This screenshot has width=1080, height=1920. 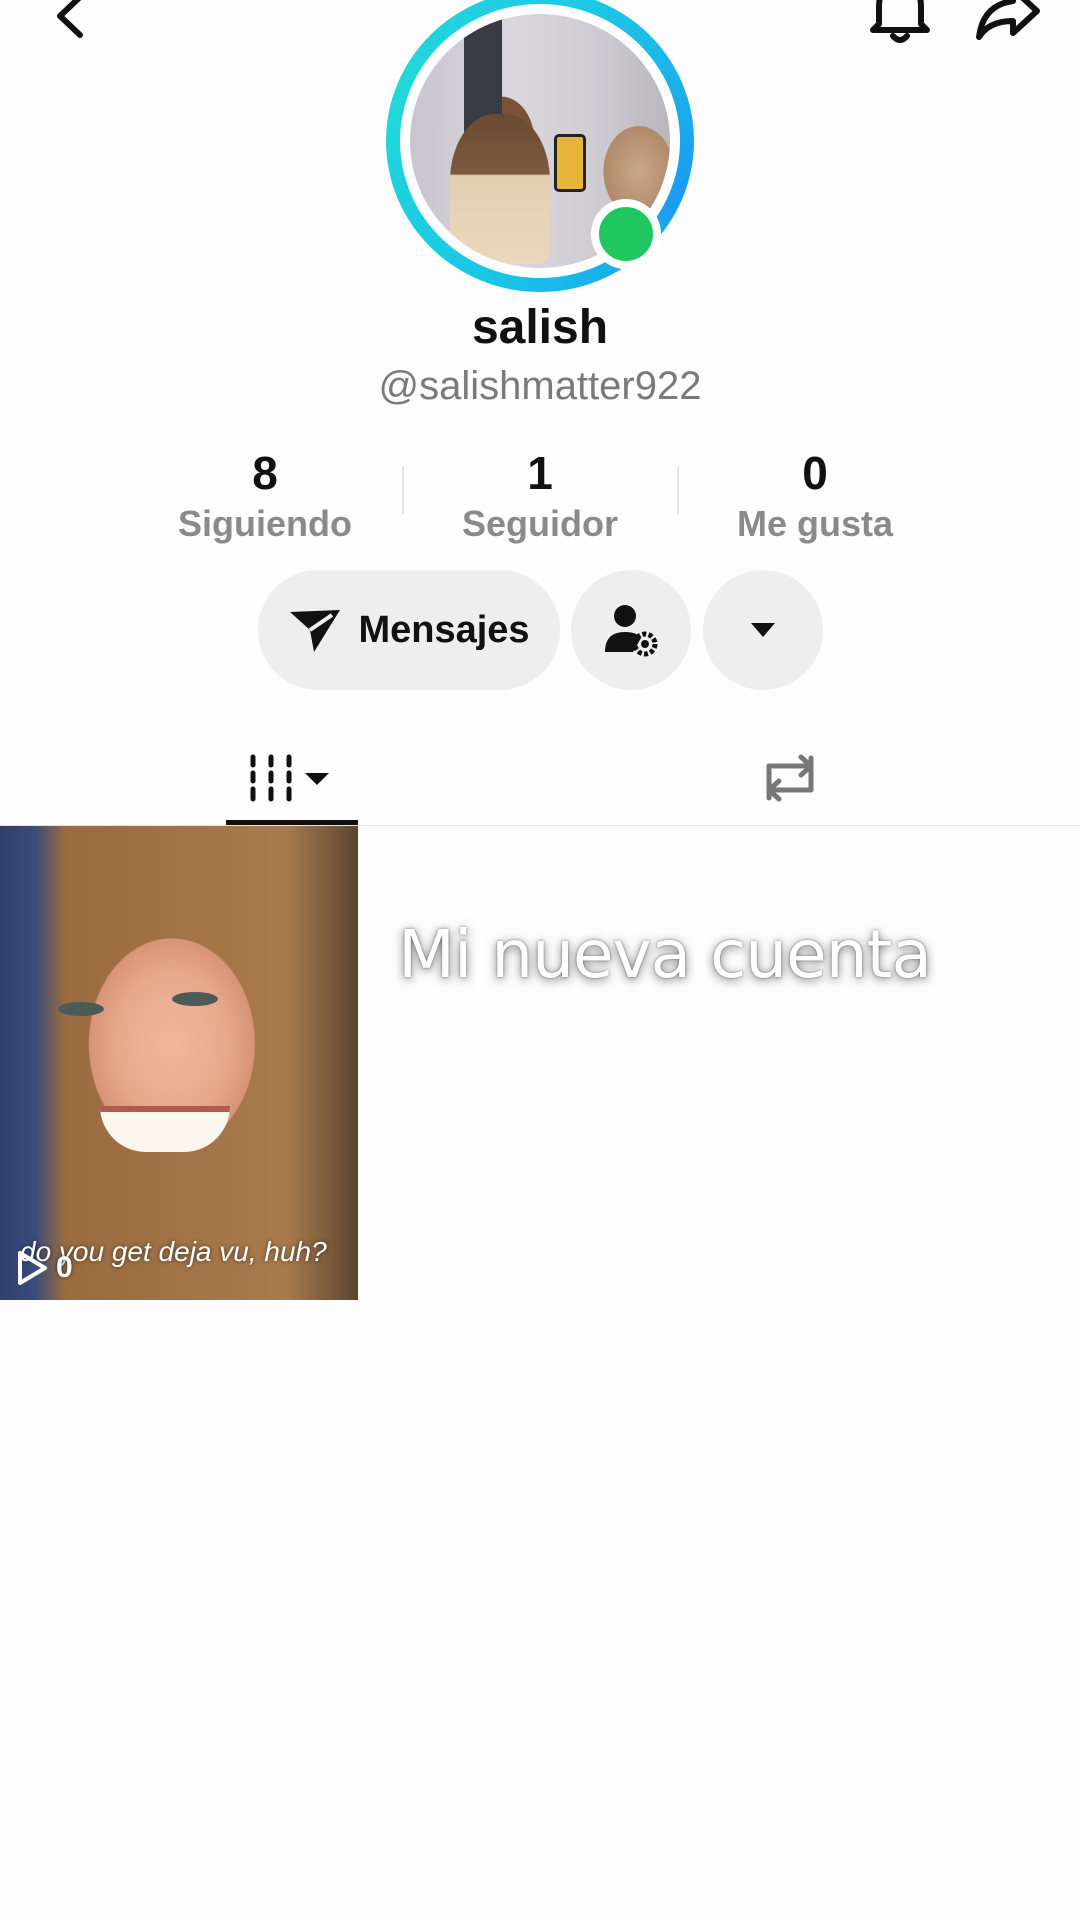 I want to click on bell-icon, so click(x=900, y=21).